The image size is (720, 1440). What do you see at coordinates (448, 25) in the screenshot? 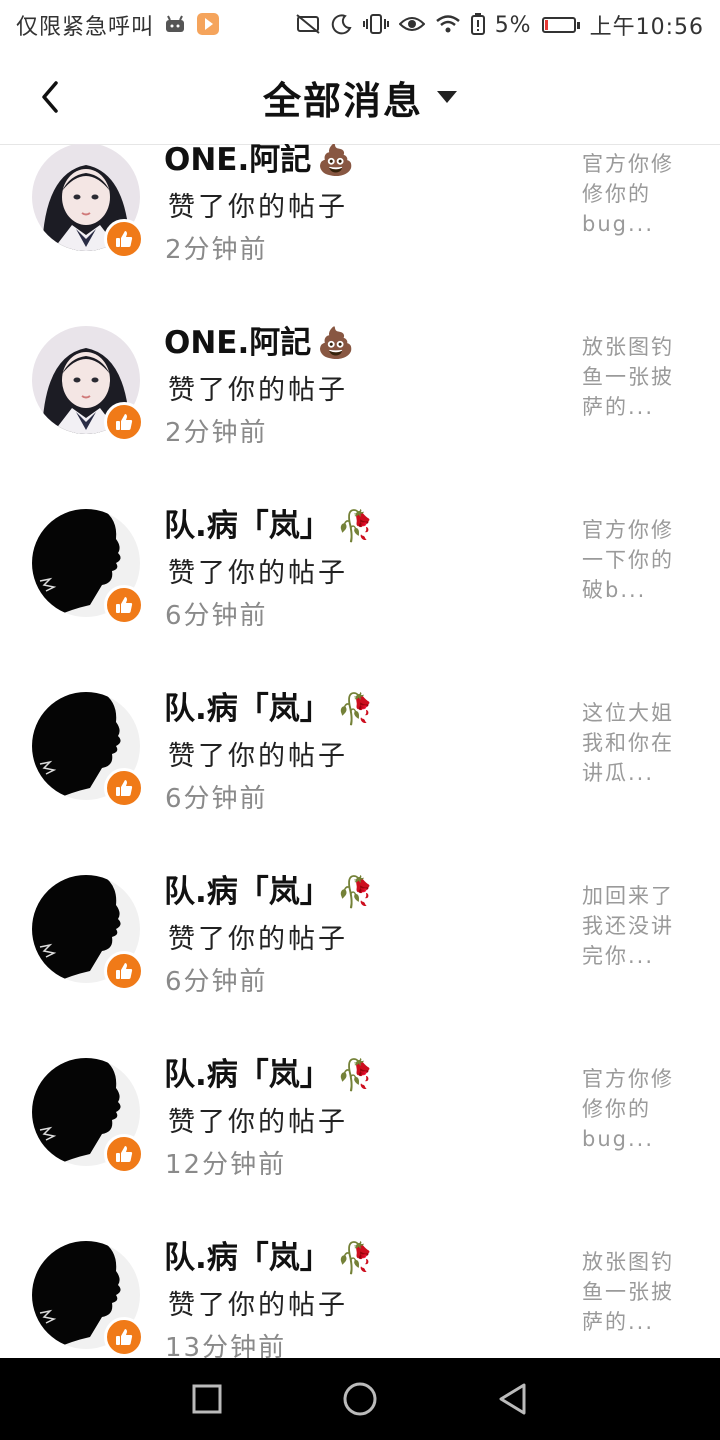
I see `wifi-icon` at bounding box center [448, 25].